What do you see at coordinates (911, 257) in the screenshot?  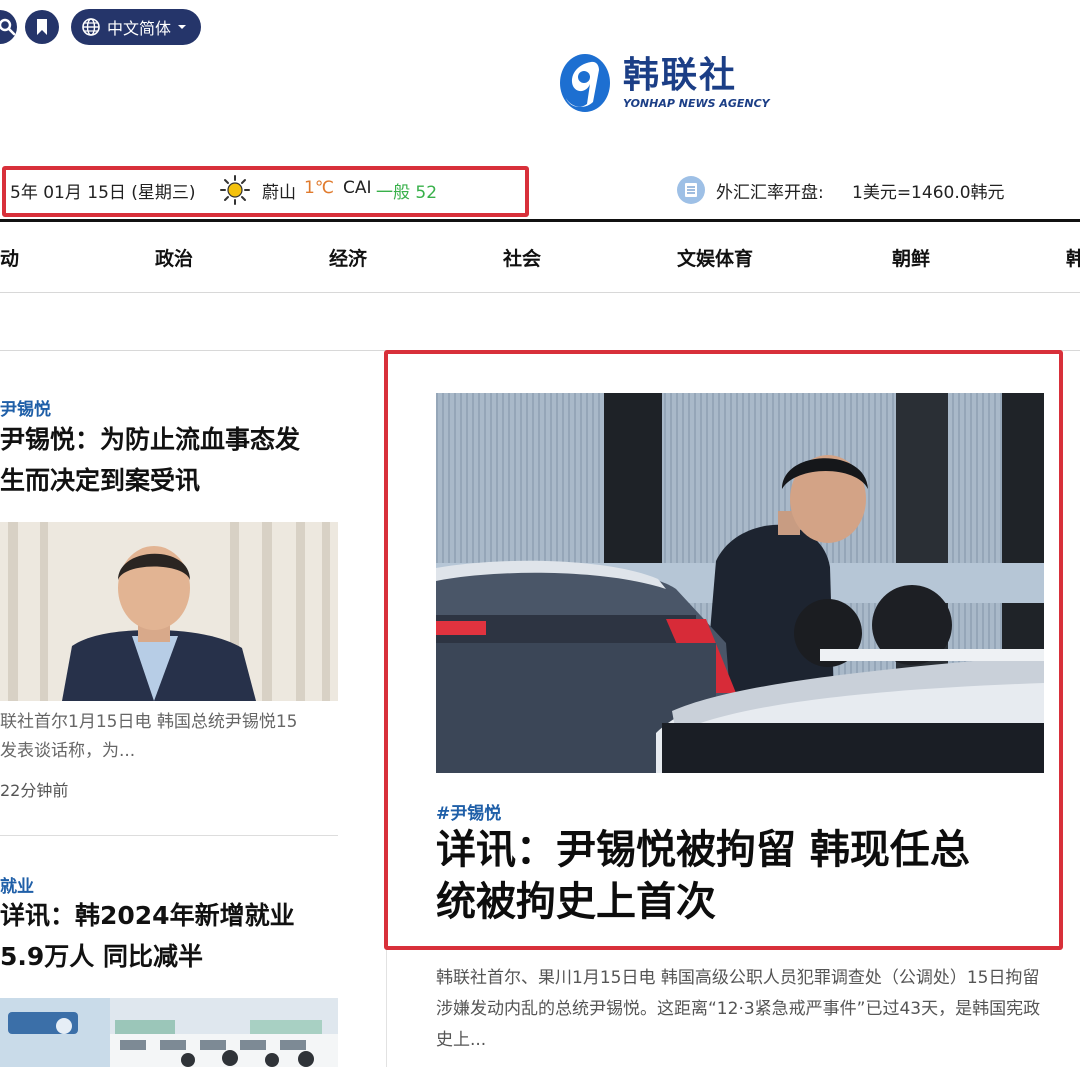 I see `nav-item-north-korea: 朝鲜` at bounding box center [911, 257].